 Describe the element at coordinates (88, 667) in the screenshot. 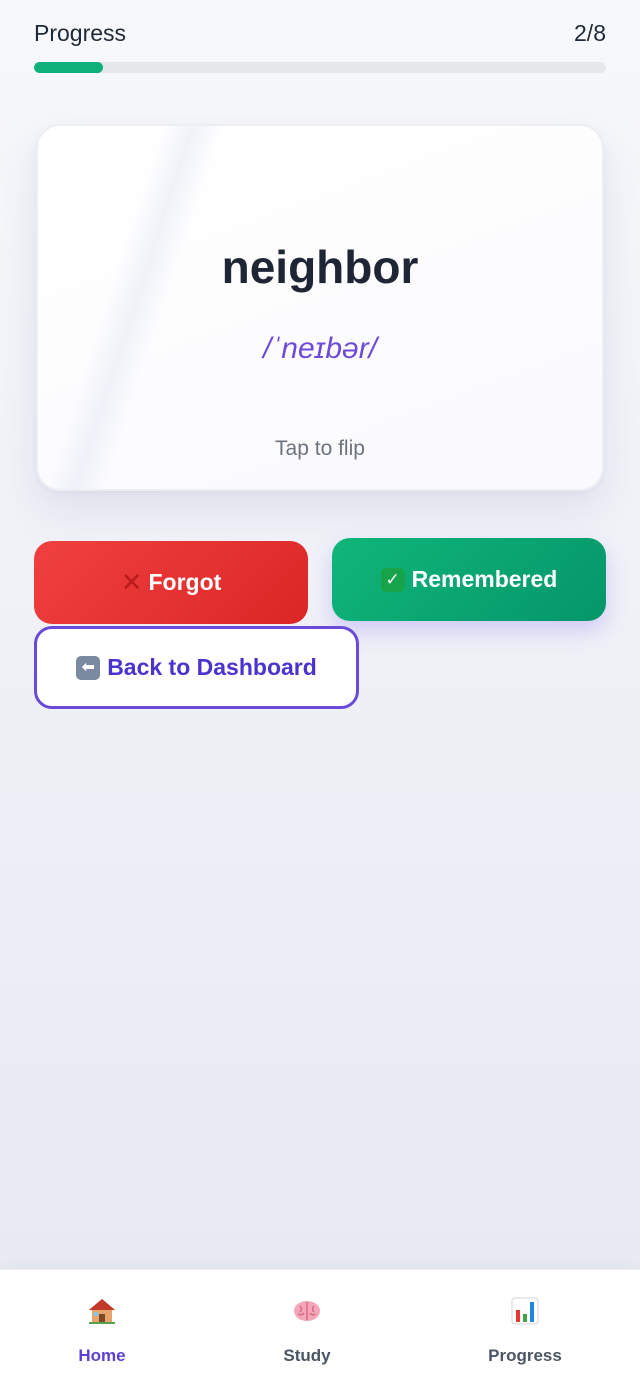

I see `back-arrow-icon: ⬅` at that location.